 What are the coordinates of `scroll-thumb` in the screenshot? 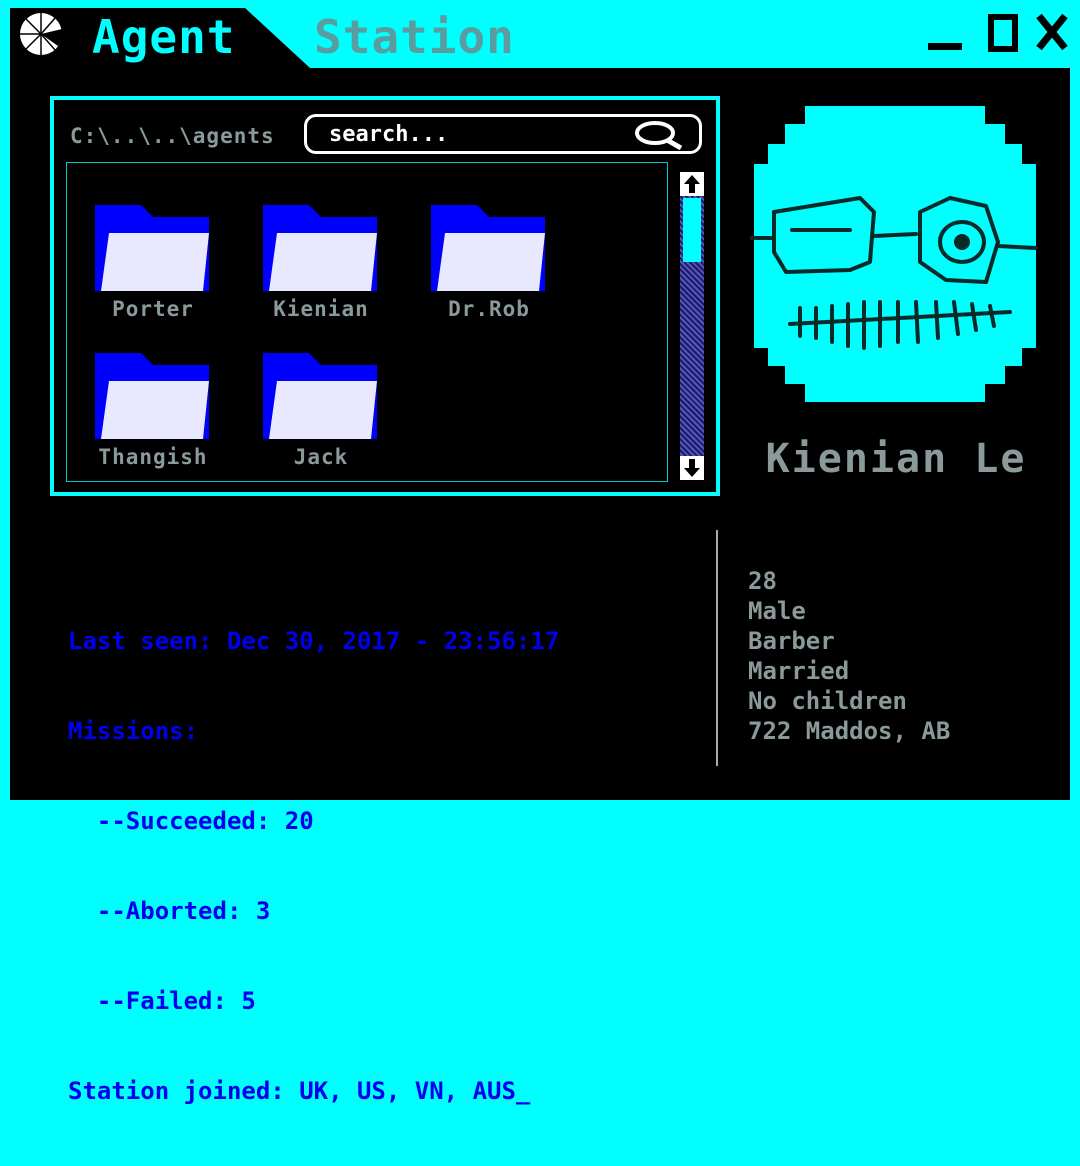 It's located at (692, 230).